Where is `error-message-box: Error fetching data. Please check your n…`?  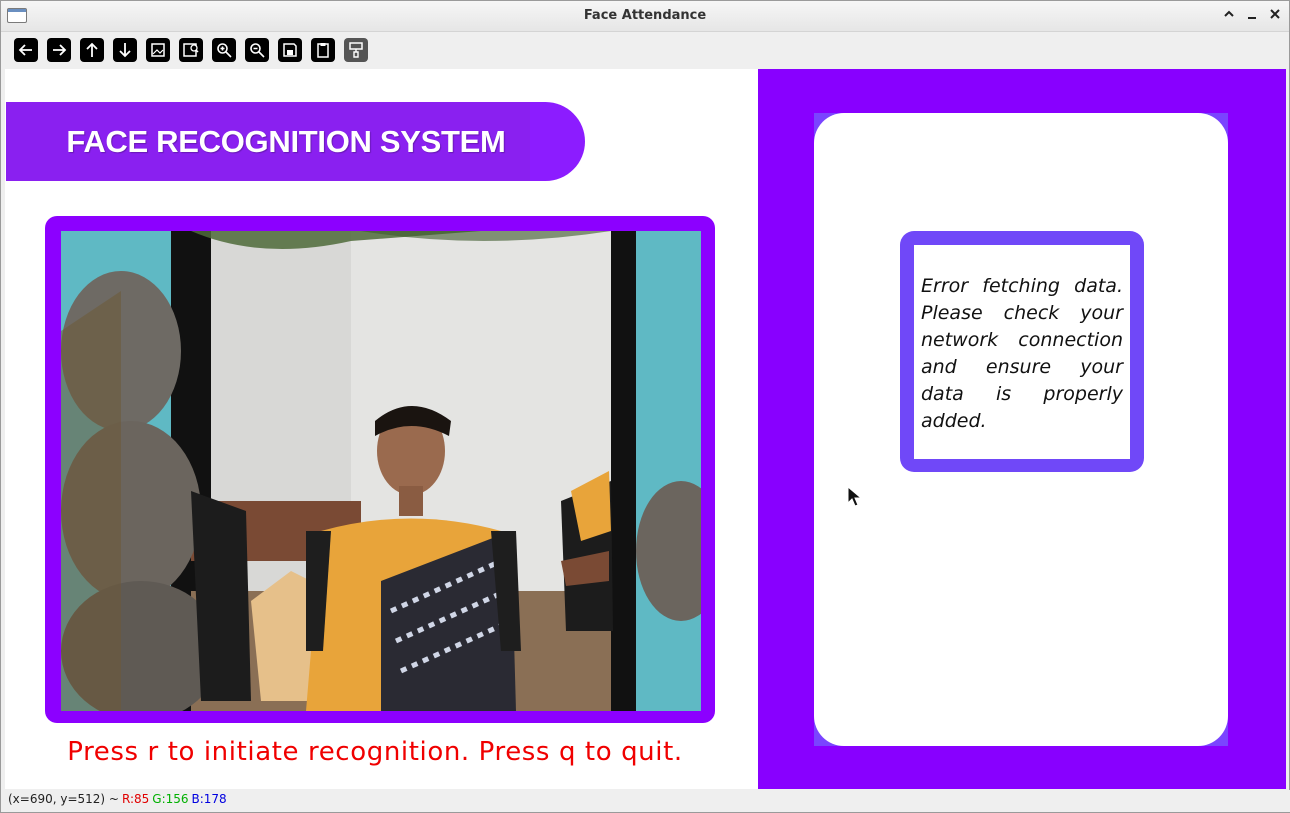
error-message-box: Error fetching data. Please check your n… is located at coordinates (1022, 351).